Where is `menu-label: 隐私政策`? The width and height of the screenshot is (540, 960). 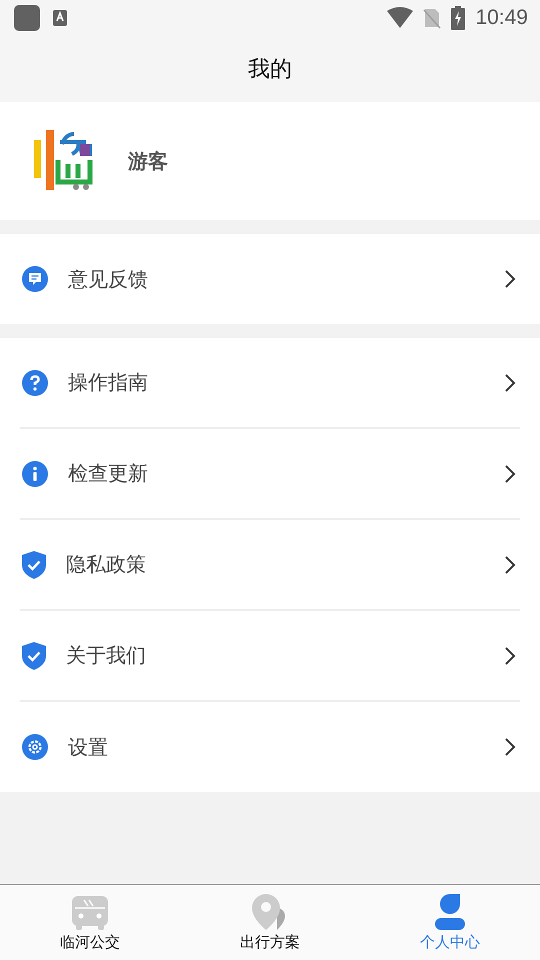
menu-label: 隐私政策 is located at coordinates (106, 564).